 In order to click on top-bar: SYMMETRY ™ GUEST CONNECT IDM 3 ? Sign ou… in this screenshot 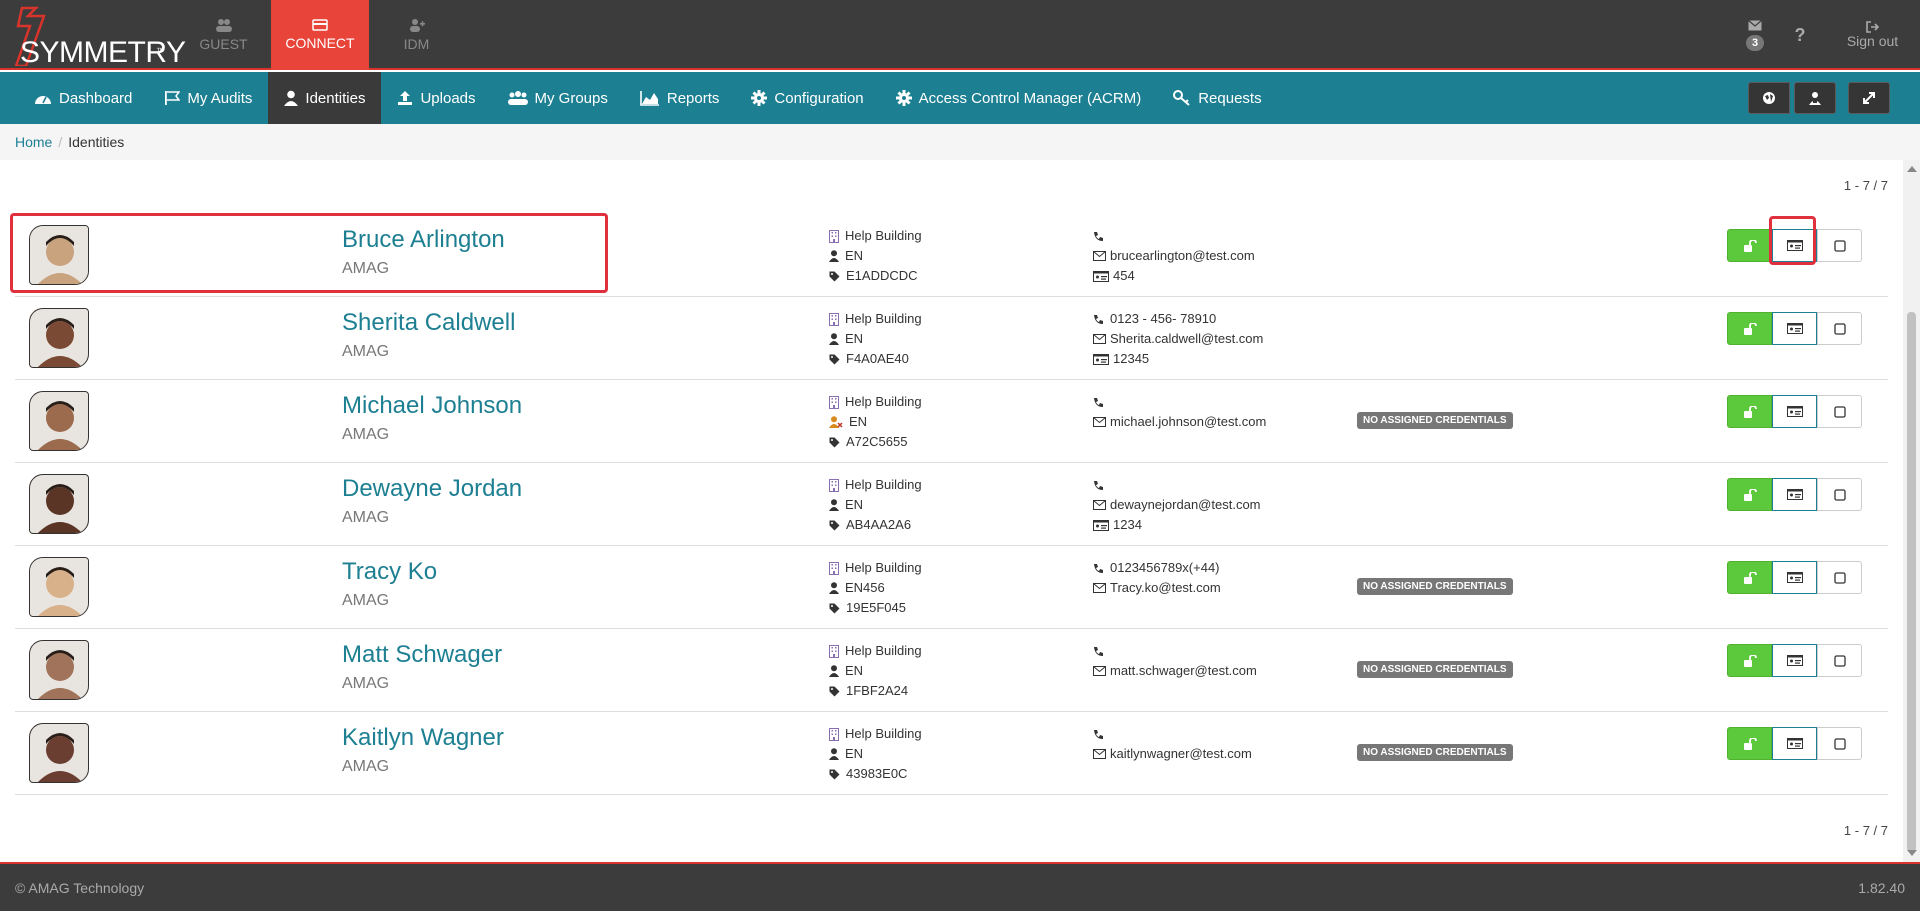, I will do `click(960, 35)`.